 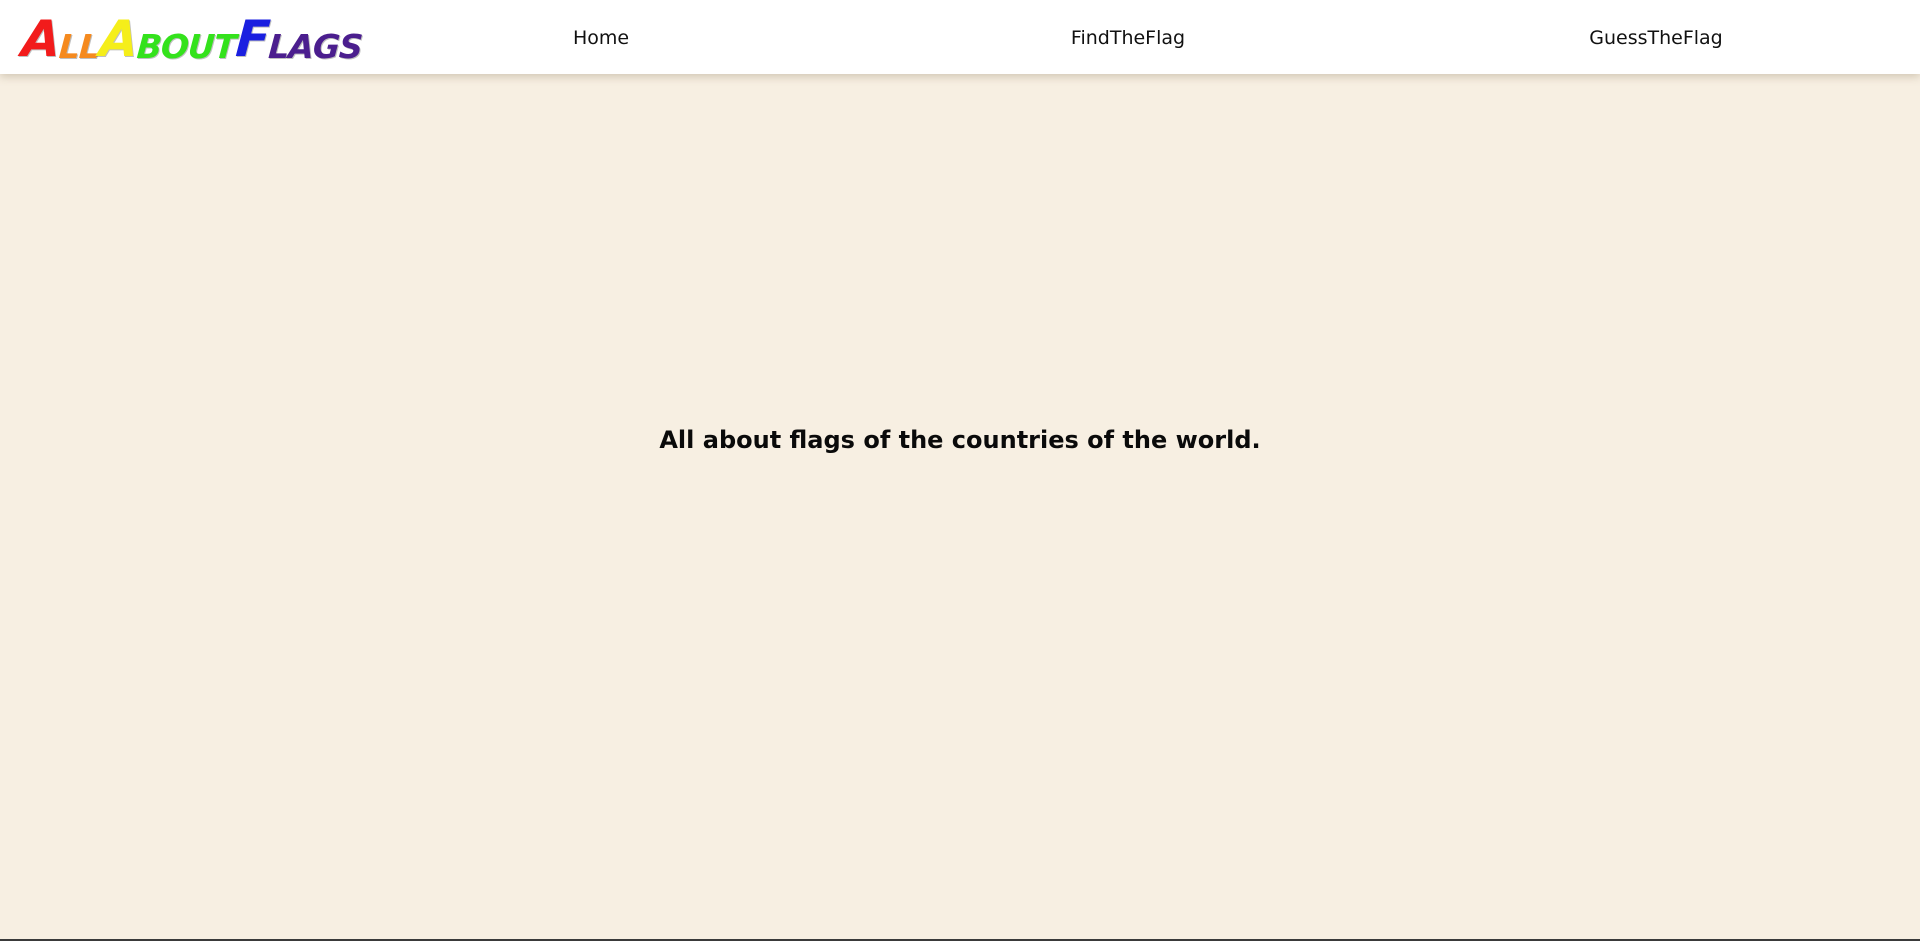 What do you see at coordinates (1128, 38) in the screenshot?
I see `nav-find-the-flag-link: FindTheFlag` at bounding box center [1128, 38].